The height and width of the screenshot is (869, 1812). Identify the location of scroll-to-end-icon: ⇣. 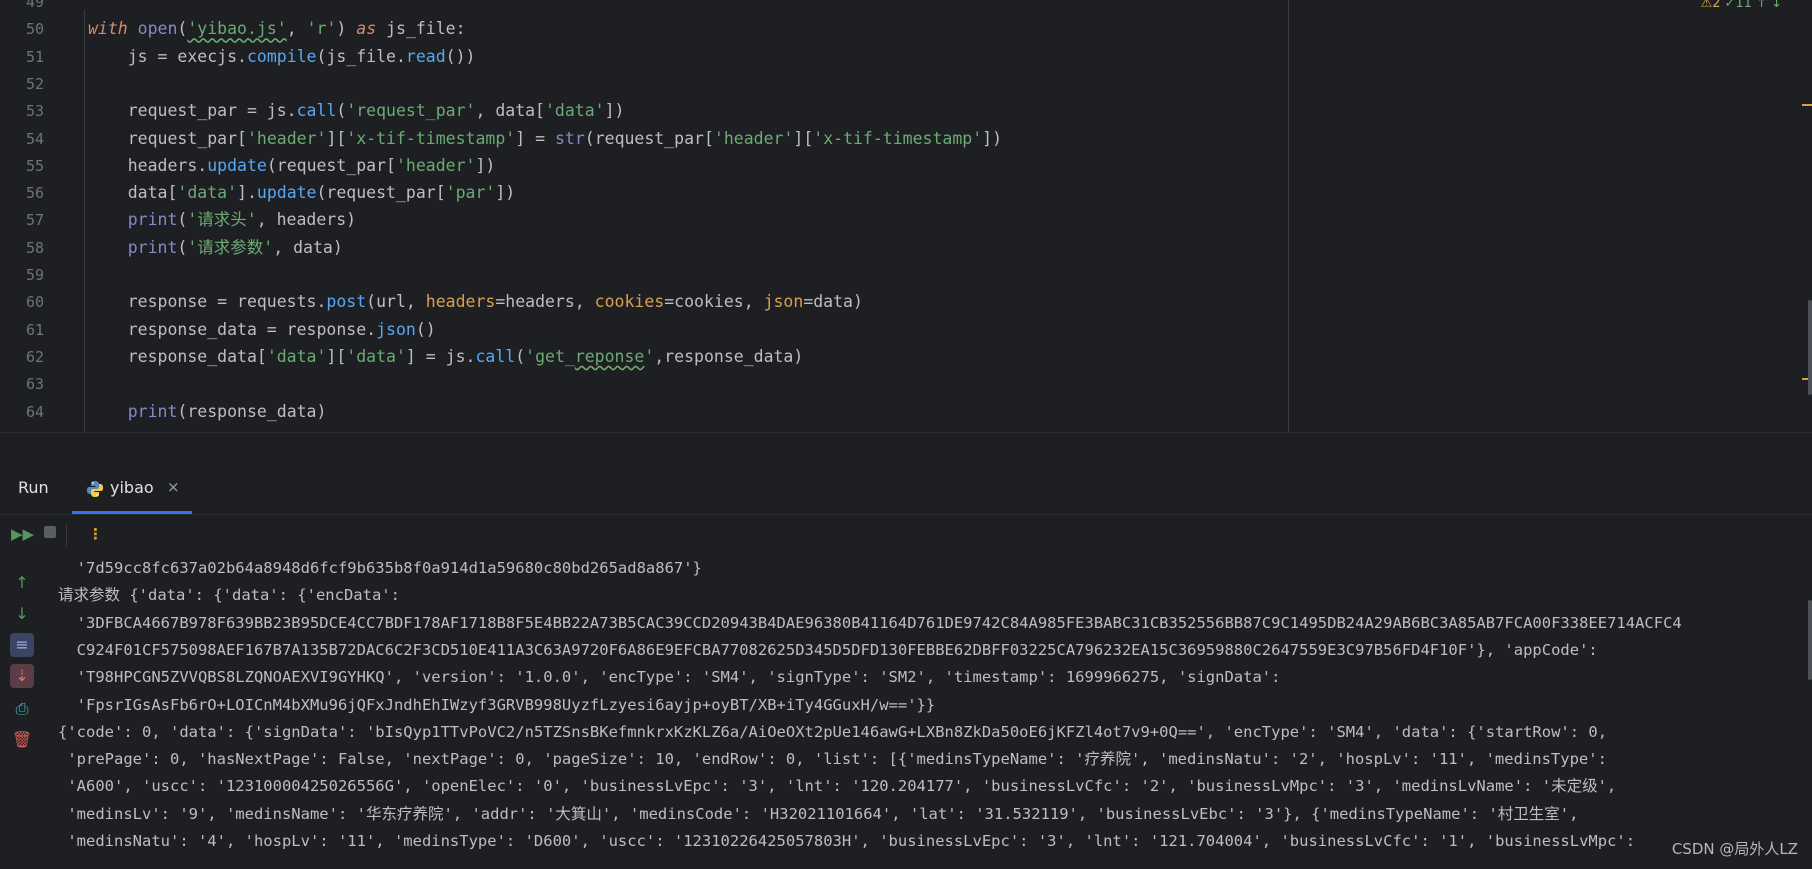
(22, 676).